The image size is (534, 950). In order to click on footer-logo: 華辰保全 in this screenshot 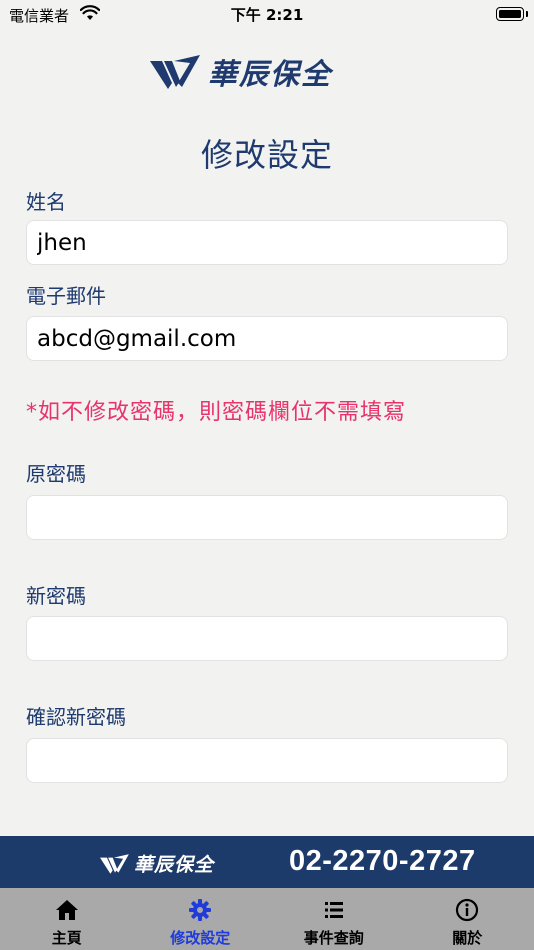, I will do `click(157, 863)`.